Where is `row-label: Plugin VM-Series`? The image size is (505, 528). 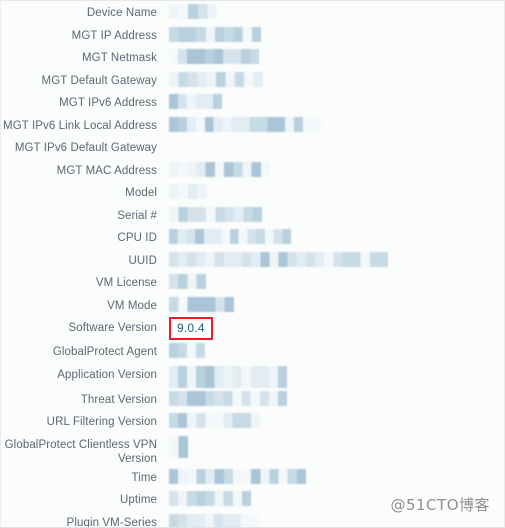
row-label: Plugin VM-Series is located at coordinates (111, 522).